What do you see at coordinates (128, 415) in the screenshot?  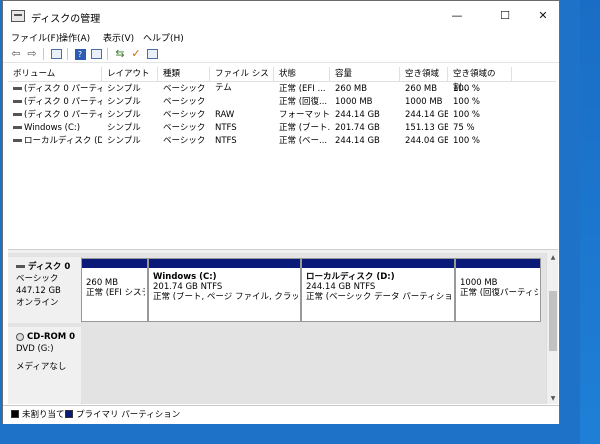 I see `legend-primary-label: プライマリ パーティション` at bounding box center [128, 415].